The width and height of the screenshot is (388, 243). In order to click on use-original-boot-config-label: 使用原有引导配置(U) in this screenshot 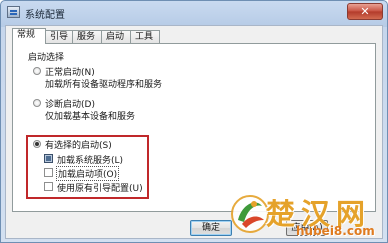, I will do `click(100, 187)`.